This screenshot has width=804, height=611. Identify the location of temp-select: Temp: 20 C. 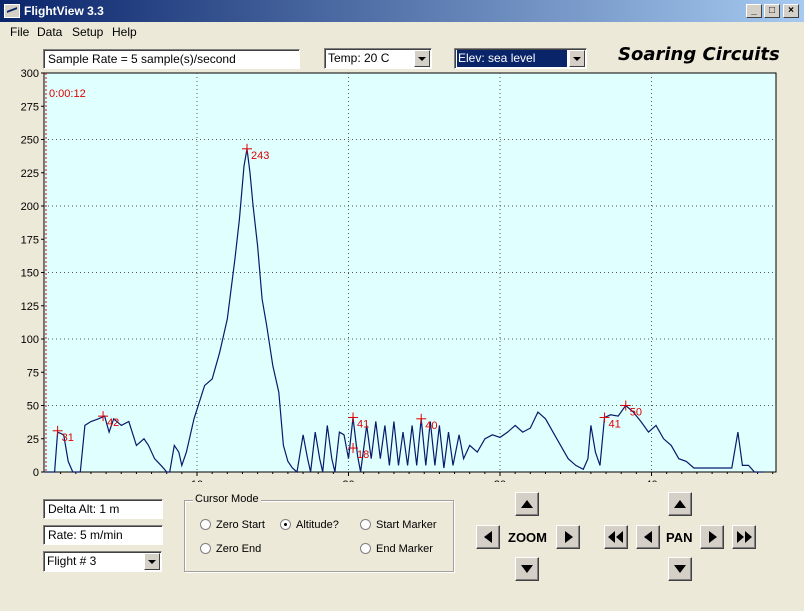
(378, 58).